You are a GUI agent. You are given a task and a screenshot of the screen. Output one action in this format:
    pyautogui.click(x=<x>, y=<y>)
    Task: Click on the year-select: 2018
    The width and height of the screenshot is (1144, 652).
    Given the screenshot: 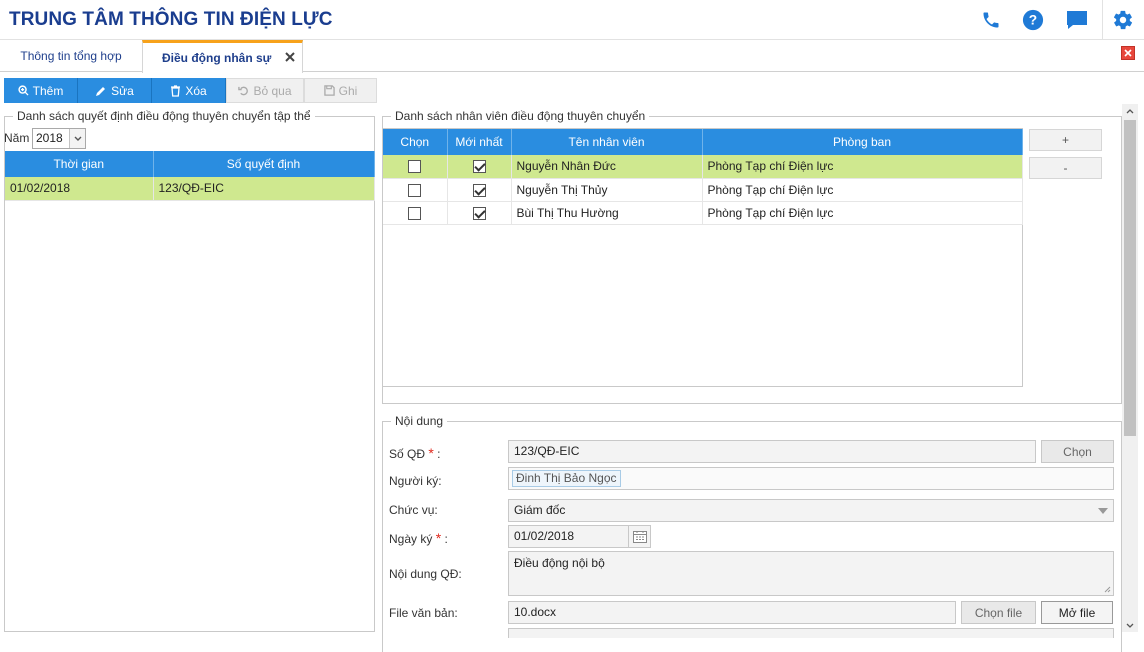 What is the action you would take?
    pyautogui.click(x=59, y=138)
    